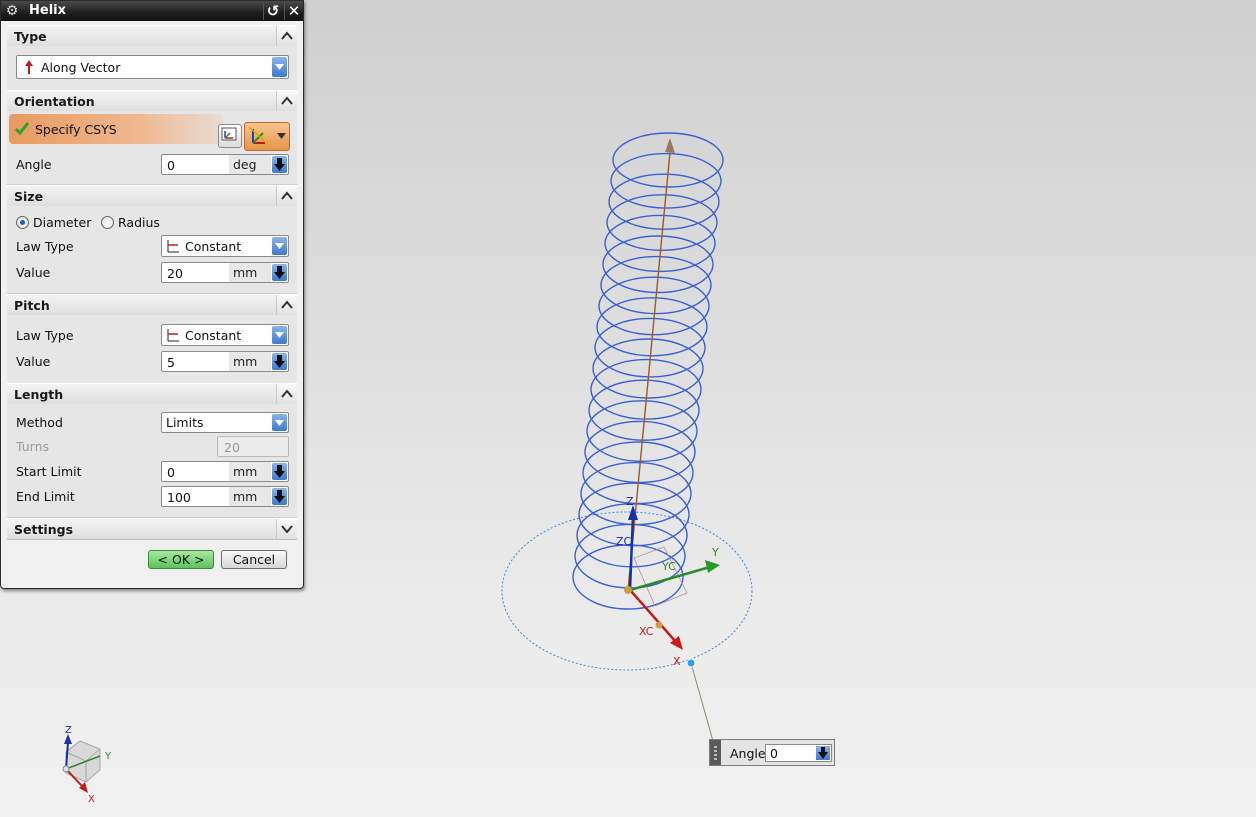 The height and width of the screenshot is (817, 1256). What do you see at coordinates (798, 753) in the screenshot?
I see `onscreen-angle-field: 0` at bounding box center [798, 753].